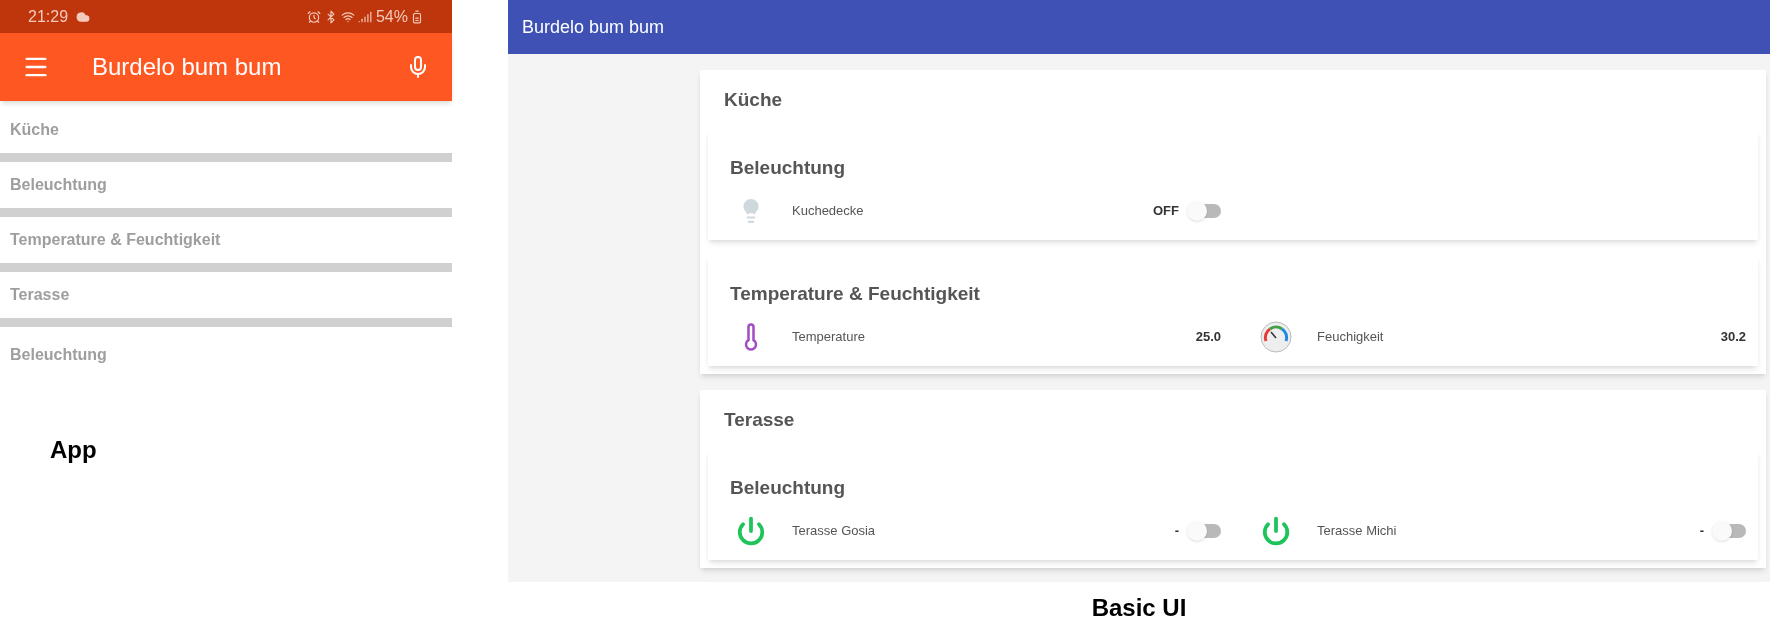 The width and height of the screenshot is (1782, 628). Describe the element at coordinates (391, 16) in the screenshot. I see `battery-percent: 54%` at that location.